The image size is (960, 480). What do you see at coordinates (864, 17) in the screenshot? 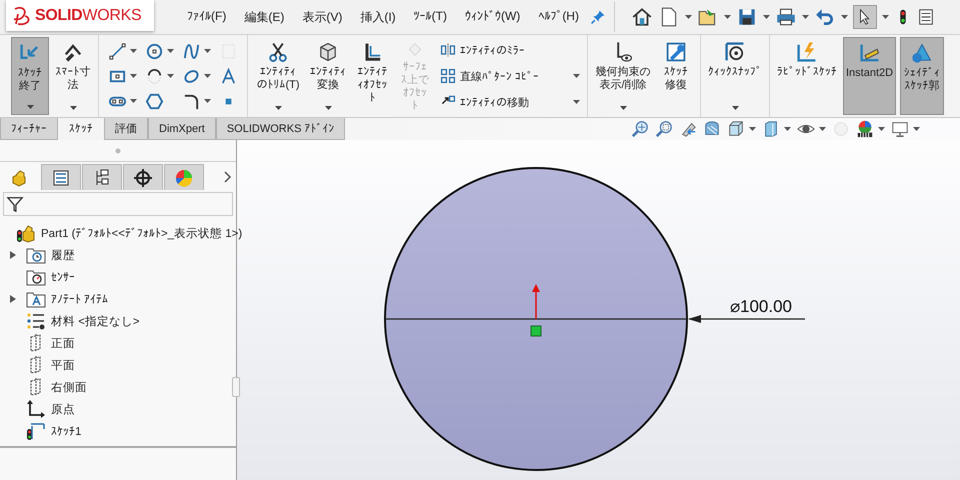
I see `select-button` at bounding box center [864, 17].